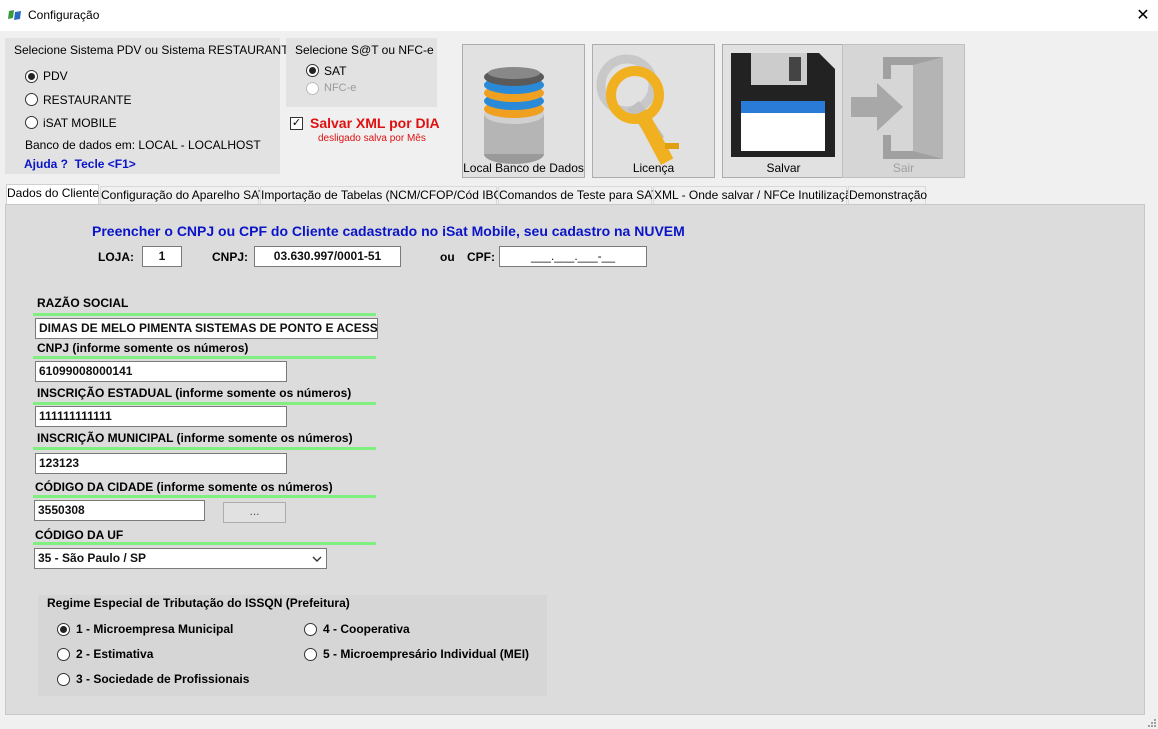  What do you see at coordinates (230, 257) in the screenshot?
I see `client-cnpj-label: CNPJ:` at bounding box center [230, 257].